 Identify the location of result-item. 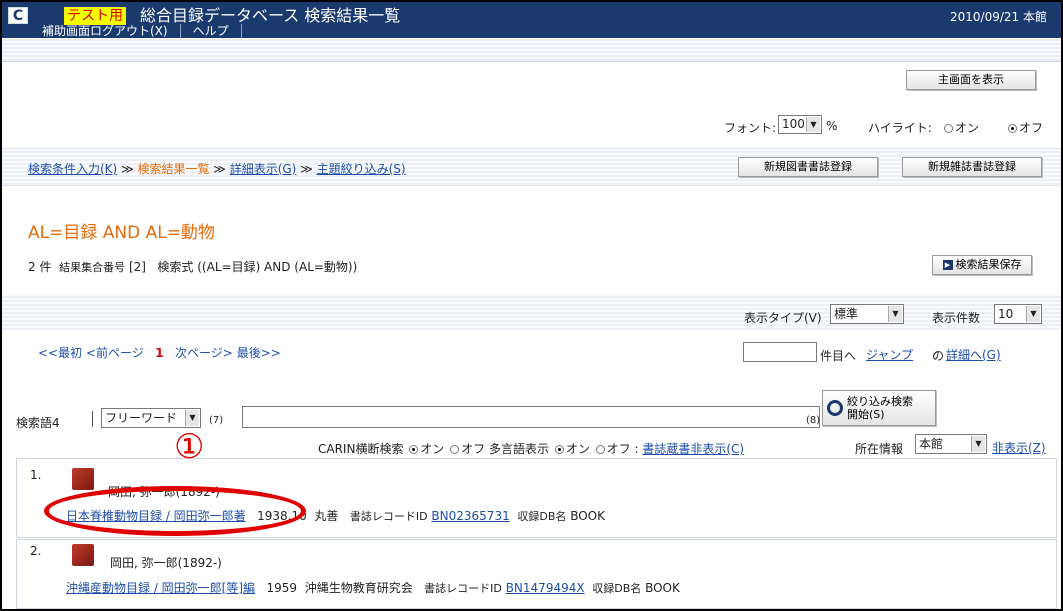
(536, 574).